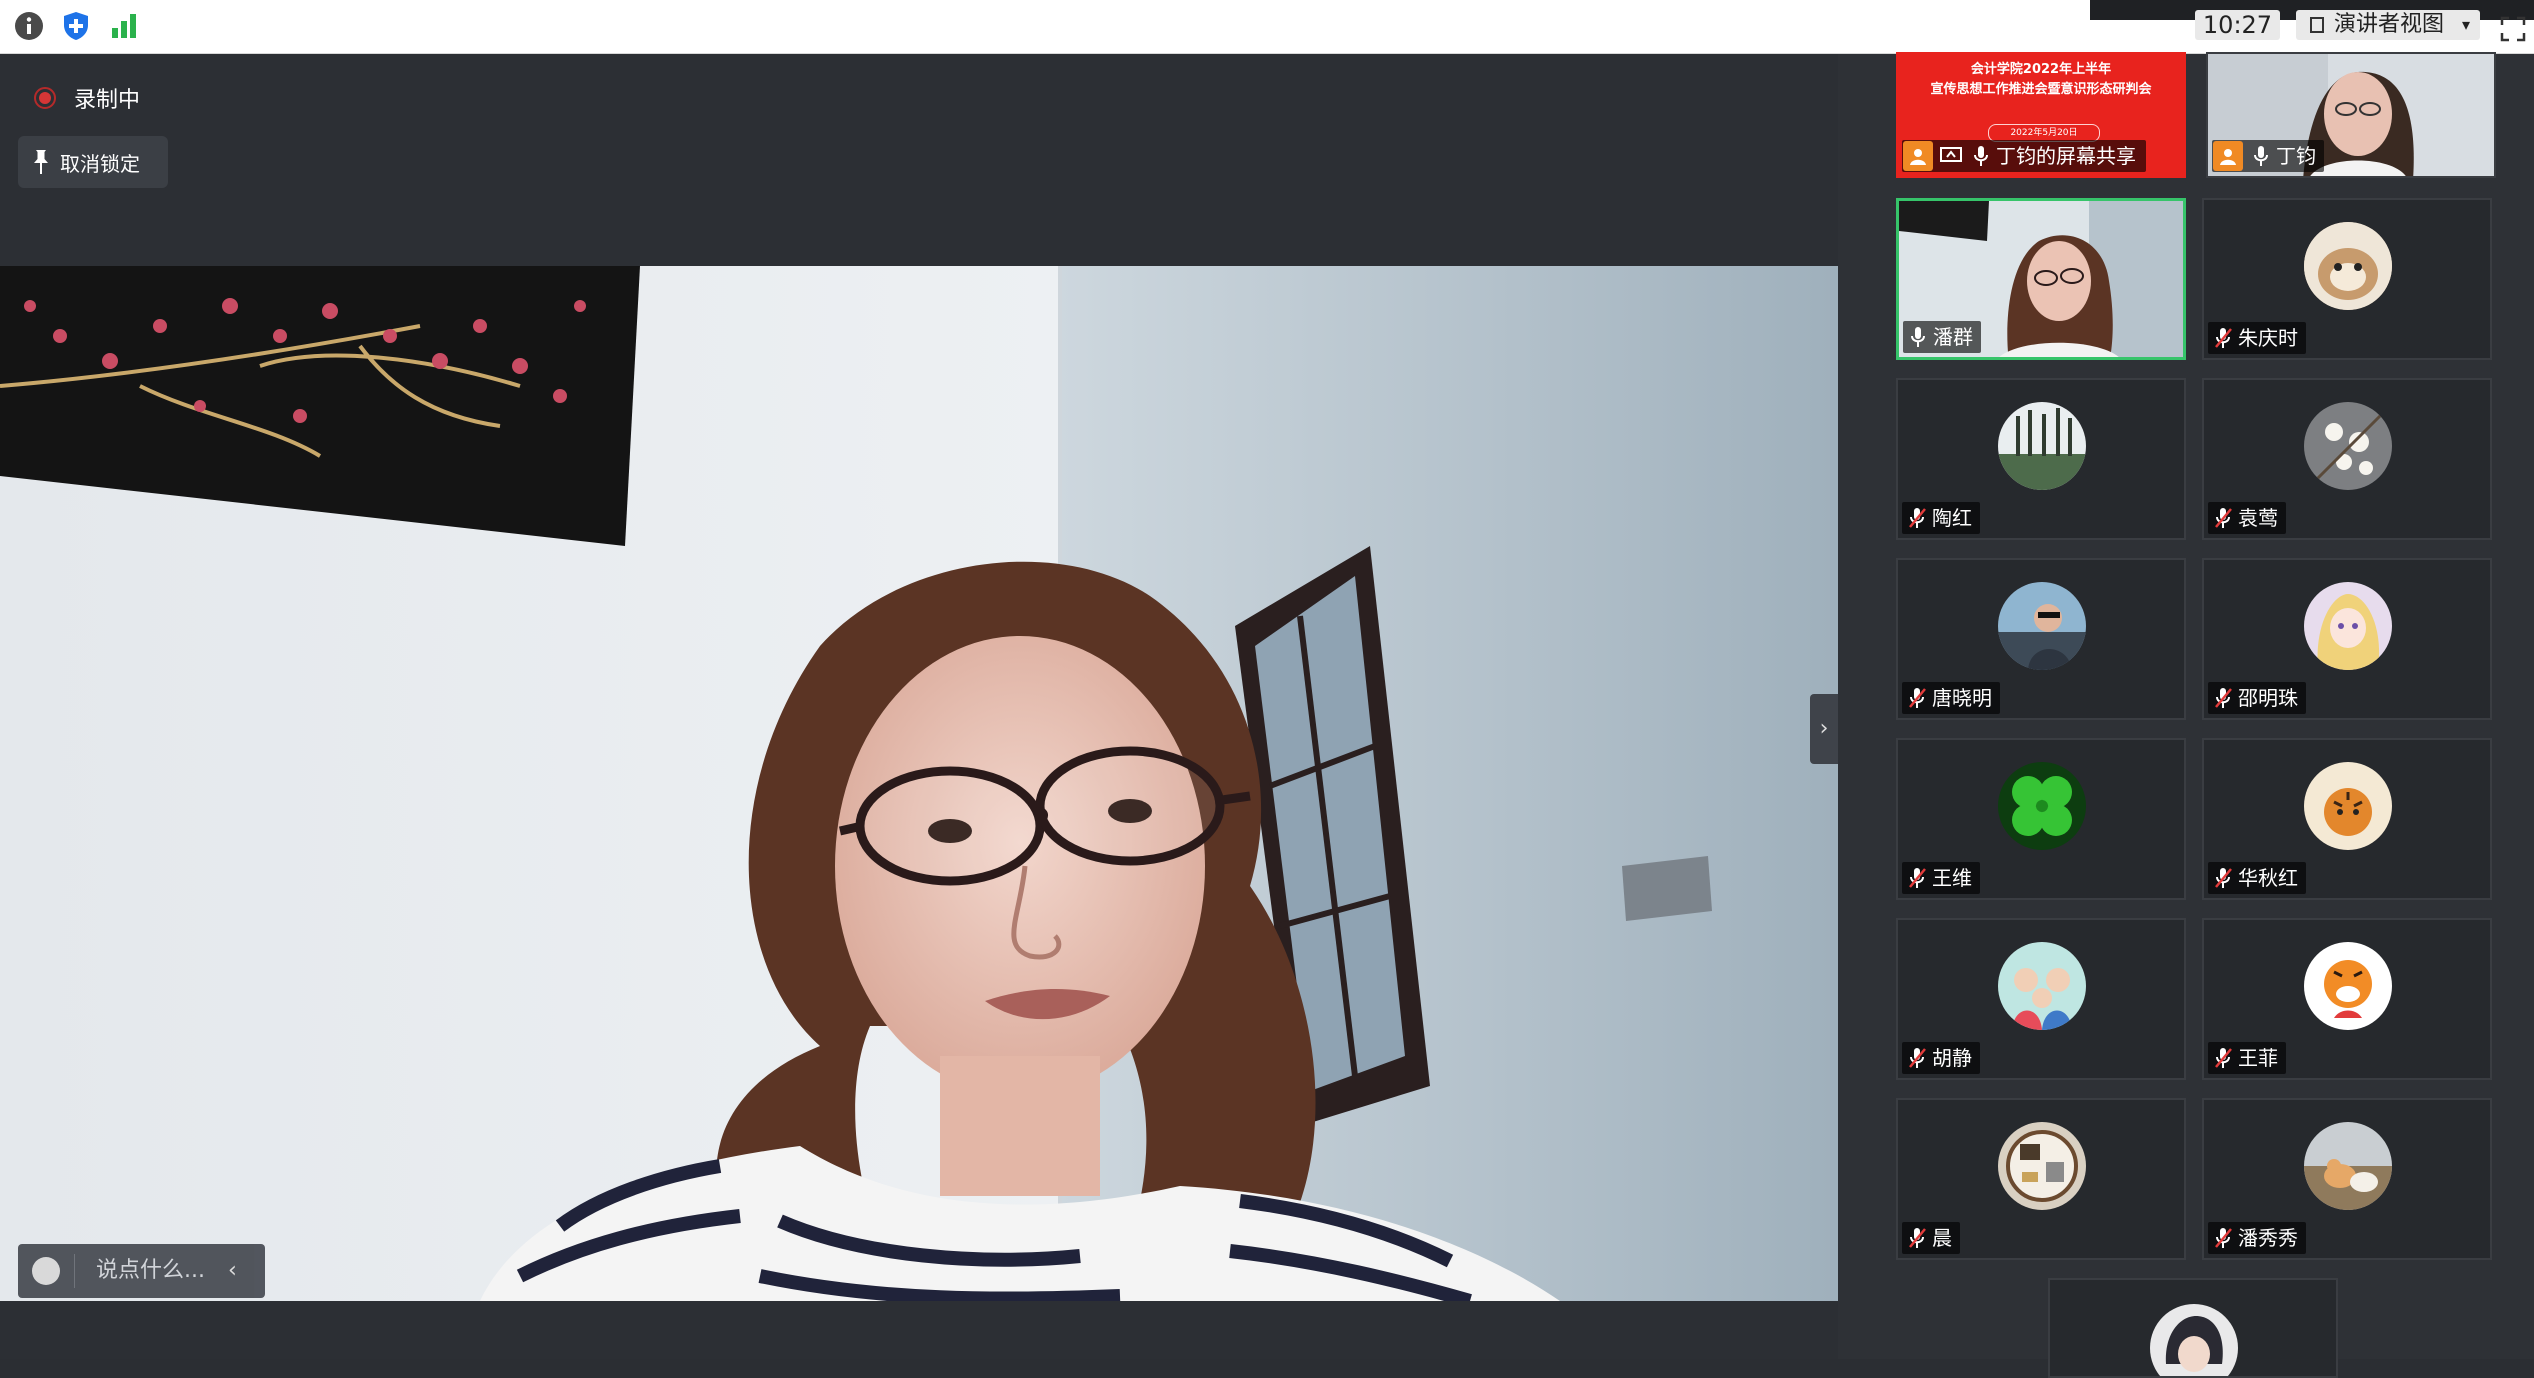  I want to click on participant-tile-active-speaker: 潘群, so click(2041, 279).